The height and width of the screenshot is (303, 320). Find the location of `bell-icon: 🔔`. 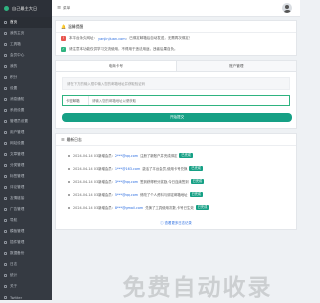

bell-icon: 🔔 is located at coordinates (63, 26).